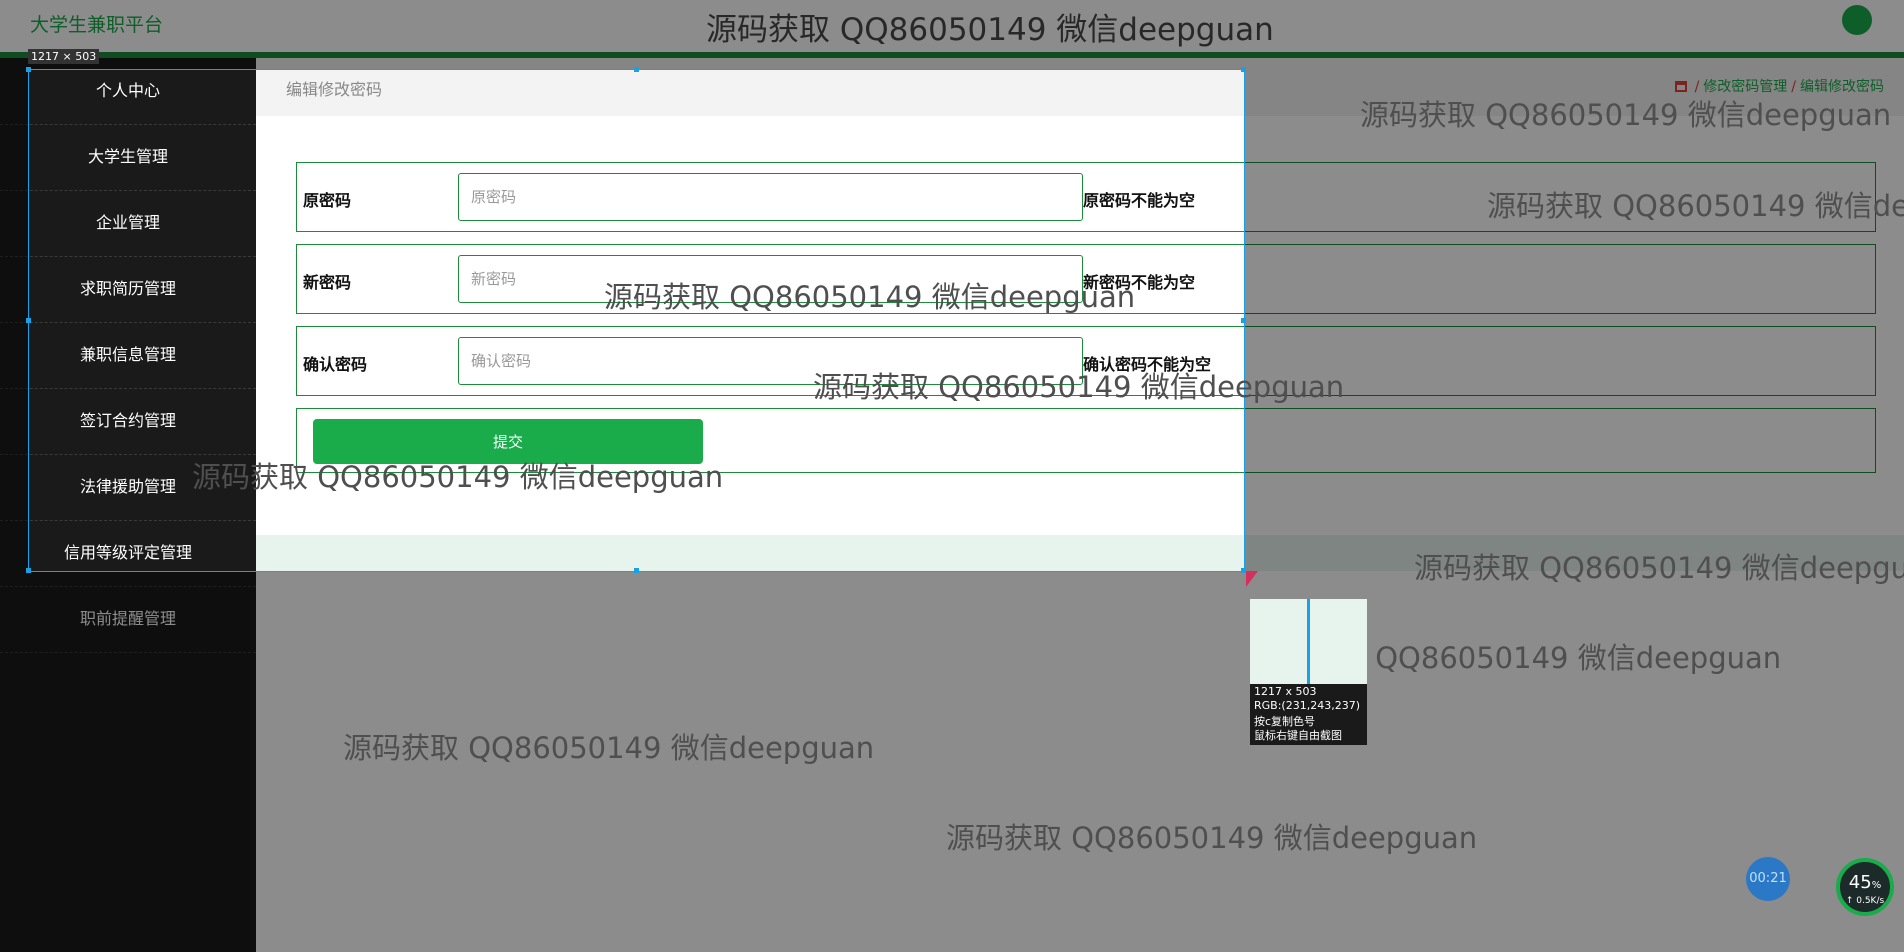 The height and width of the screenshot is (952, 1904). I want to click on gauge-value: 45%, so click(1865, 882).